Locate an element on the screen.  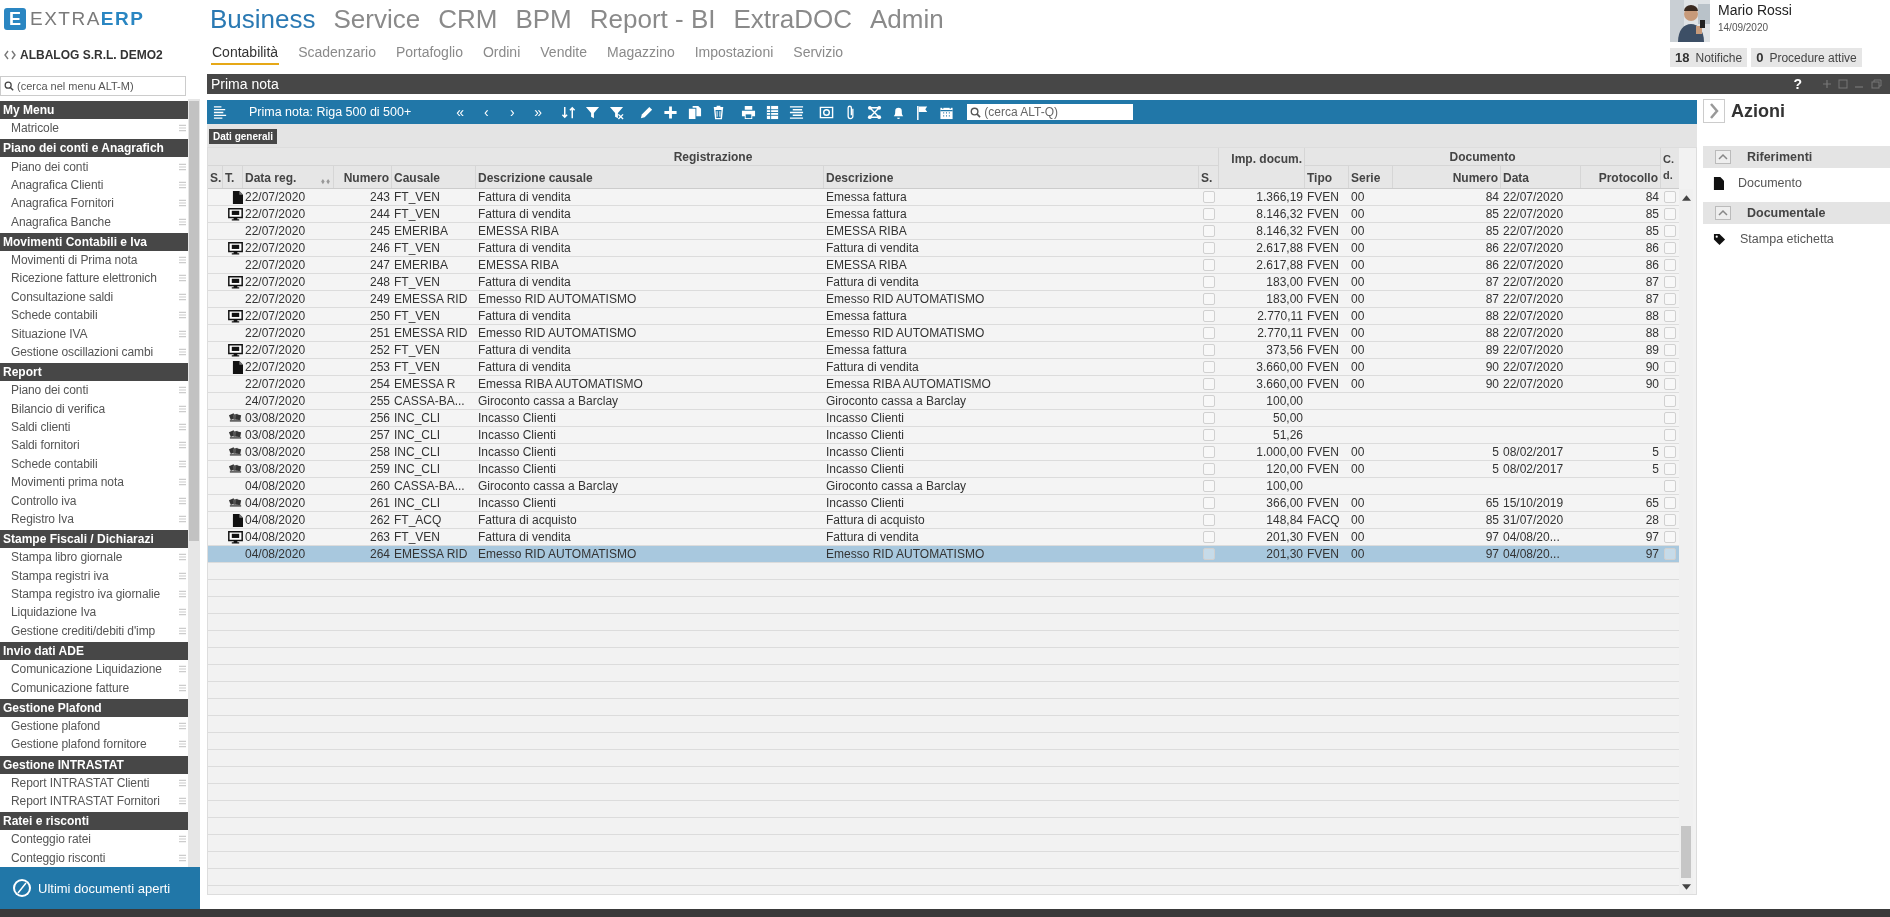
section-tab: Contabilità is located at coordinates (245, 54).